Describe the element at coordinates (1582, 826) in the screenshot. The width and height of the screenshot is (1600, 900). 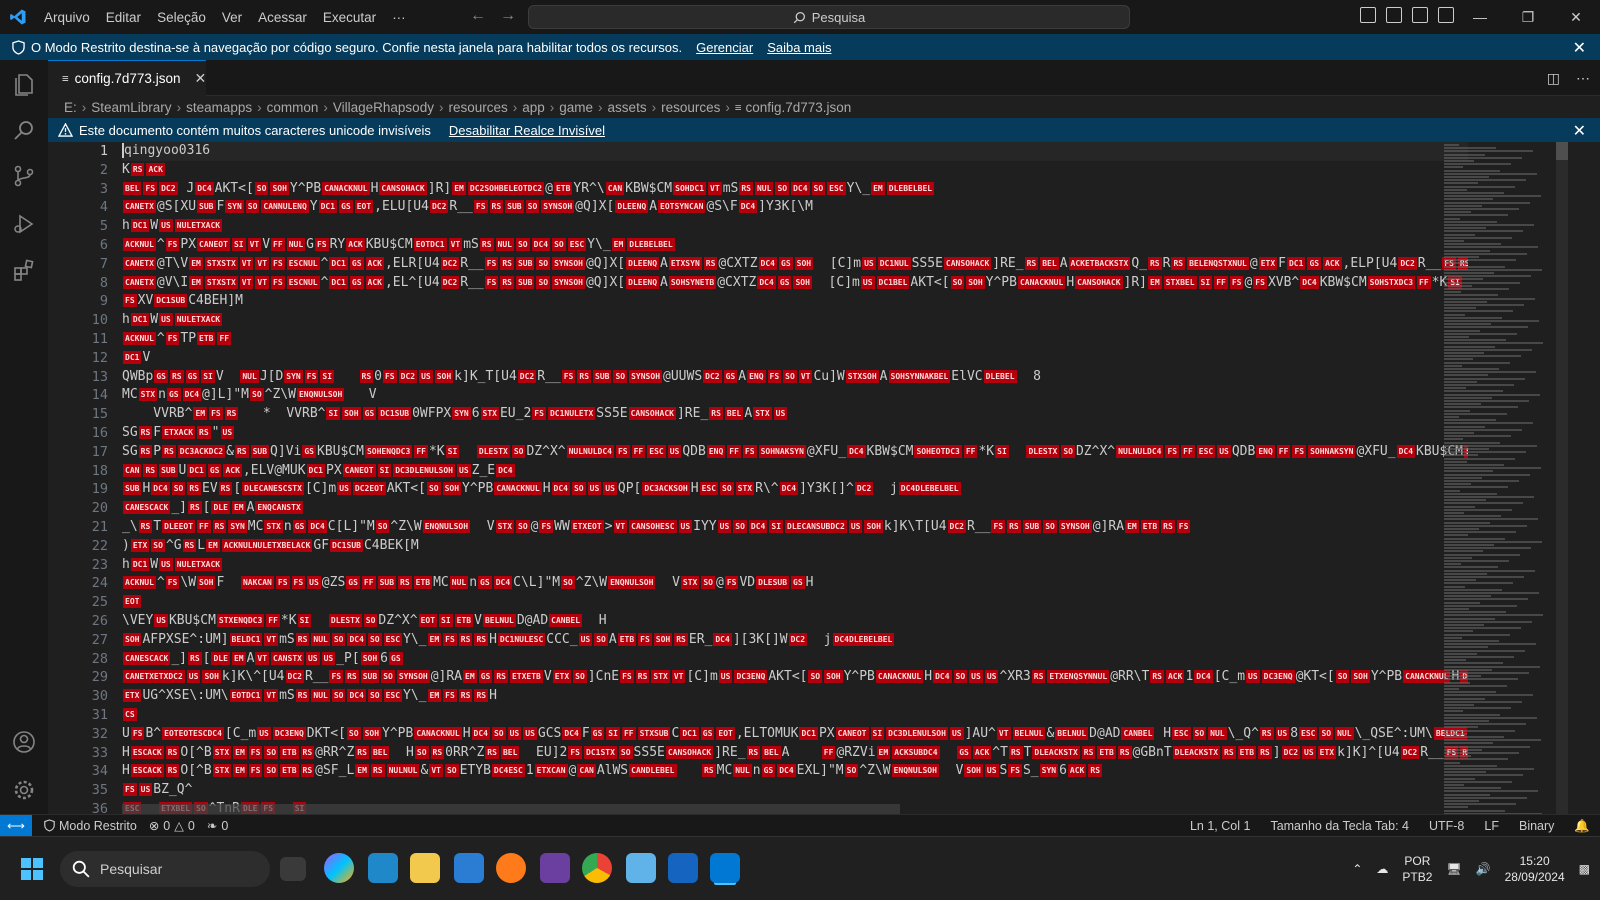
I see `notifications-bell-icon: 🔔` at that location.